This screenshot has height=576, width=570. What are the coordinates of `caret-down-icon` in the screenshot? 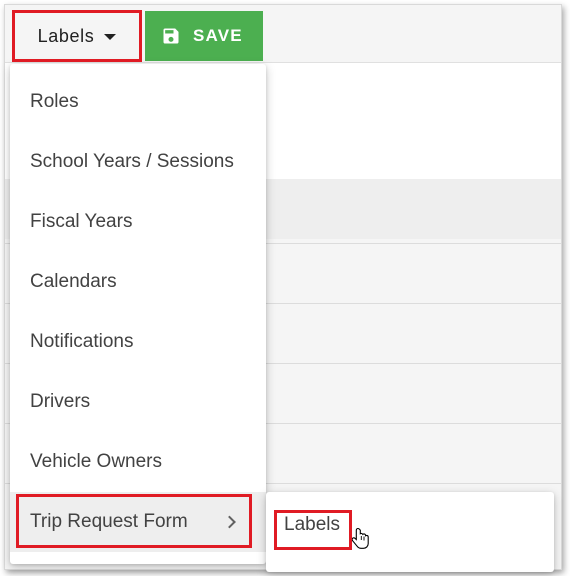 It's located at (110, 37).